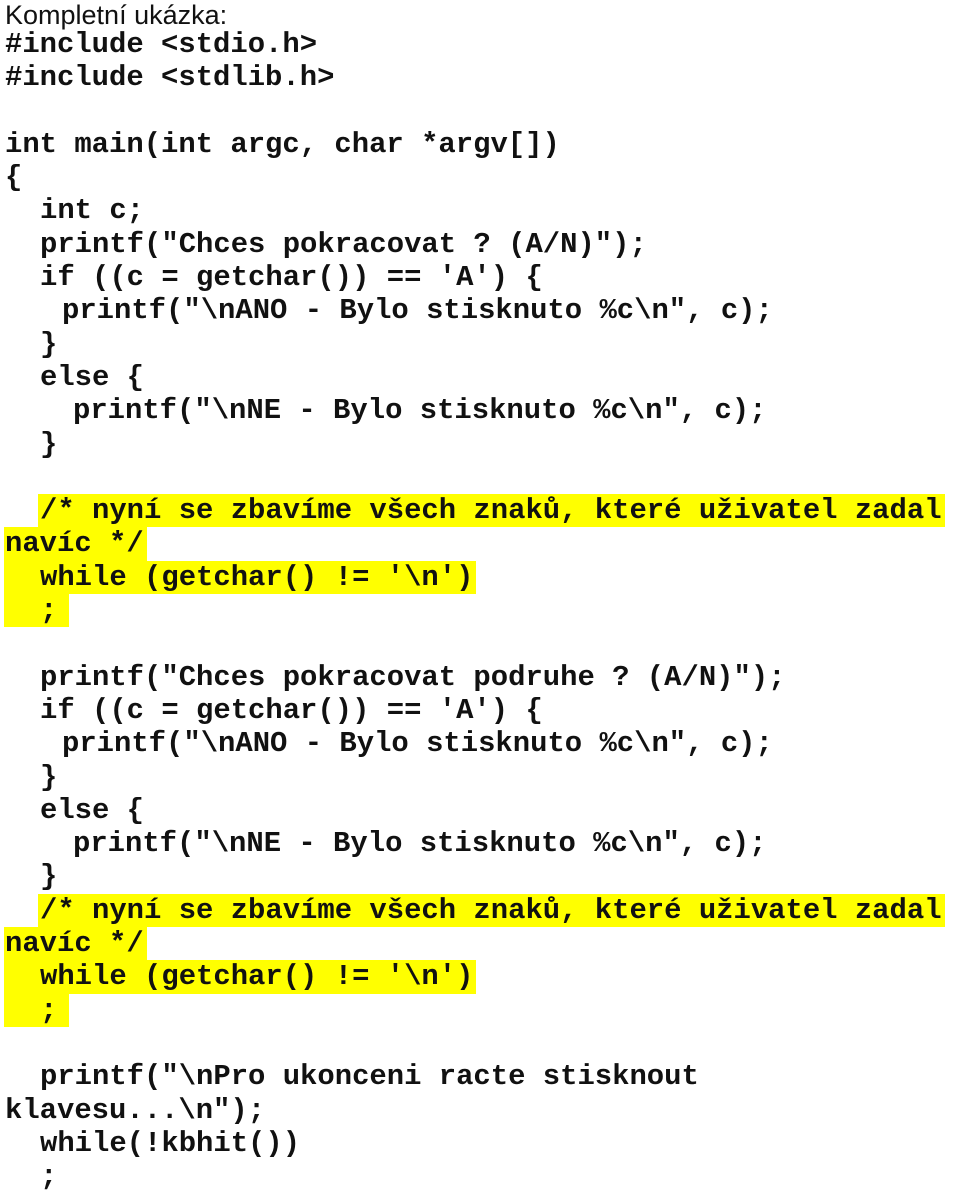 This screenshot has width=960, height=1193. What do you see at coordinates (161, 44) in the screenshot?
I see `code-line-include-stdio: #include <stdio.h>` at bounding box center [161, 44].